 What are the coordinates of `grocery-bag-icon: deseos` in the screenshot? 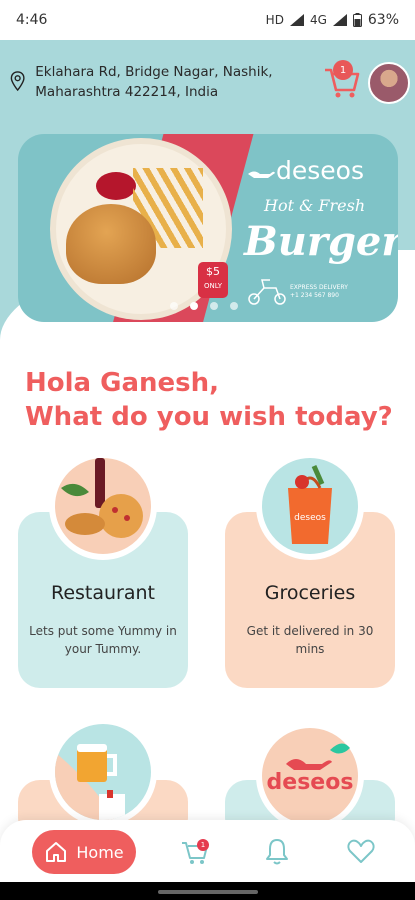 It's located at (310, 504).